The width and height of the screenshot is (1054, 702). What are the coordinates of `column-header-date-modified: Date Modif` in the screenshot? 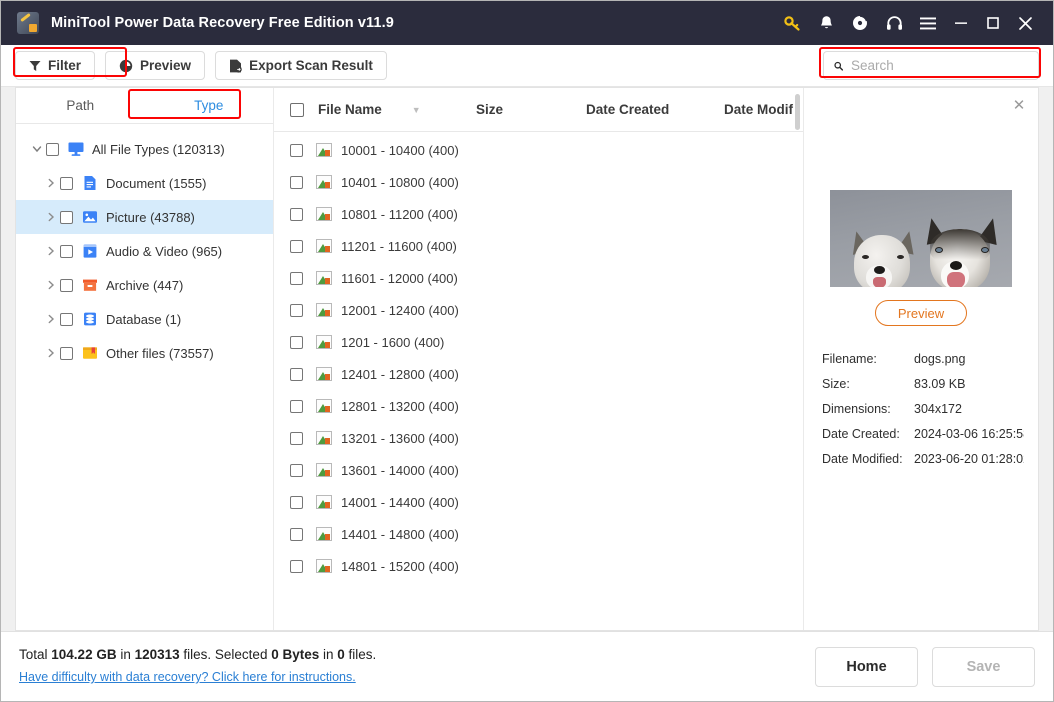 It's located at (763, 109).